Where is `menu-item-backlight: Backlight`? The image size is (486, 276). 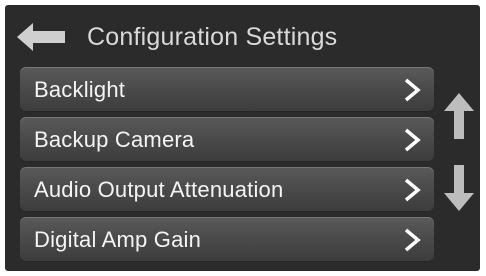 menu-item-backlight: Backlight is located at coordinates (227, 89).